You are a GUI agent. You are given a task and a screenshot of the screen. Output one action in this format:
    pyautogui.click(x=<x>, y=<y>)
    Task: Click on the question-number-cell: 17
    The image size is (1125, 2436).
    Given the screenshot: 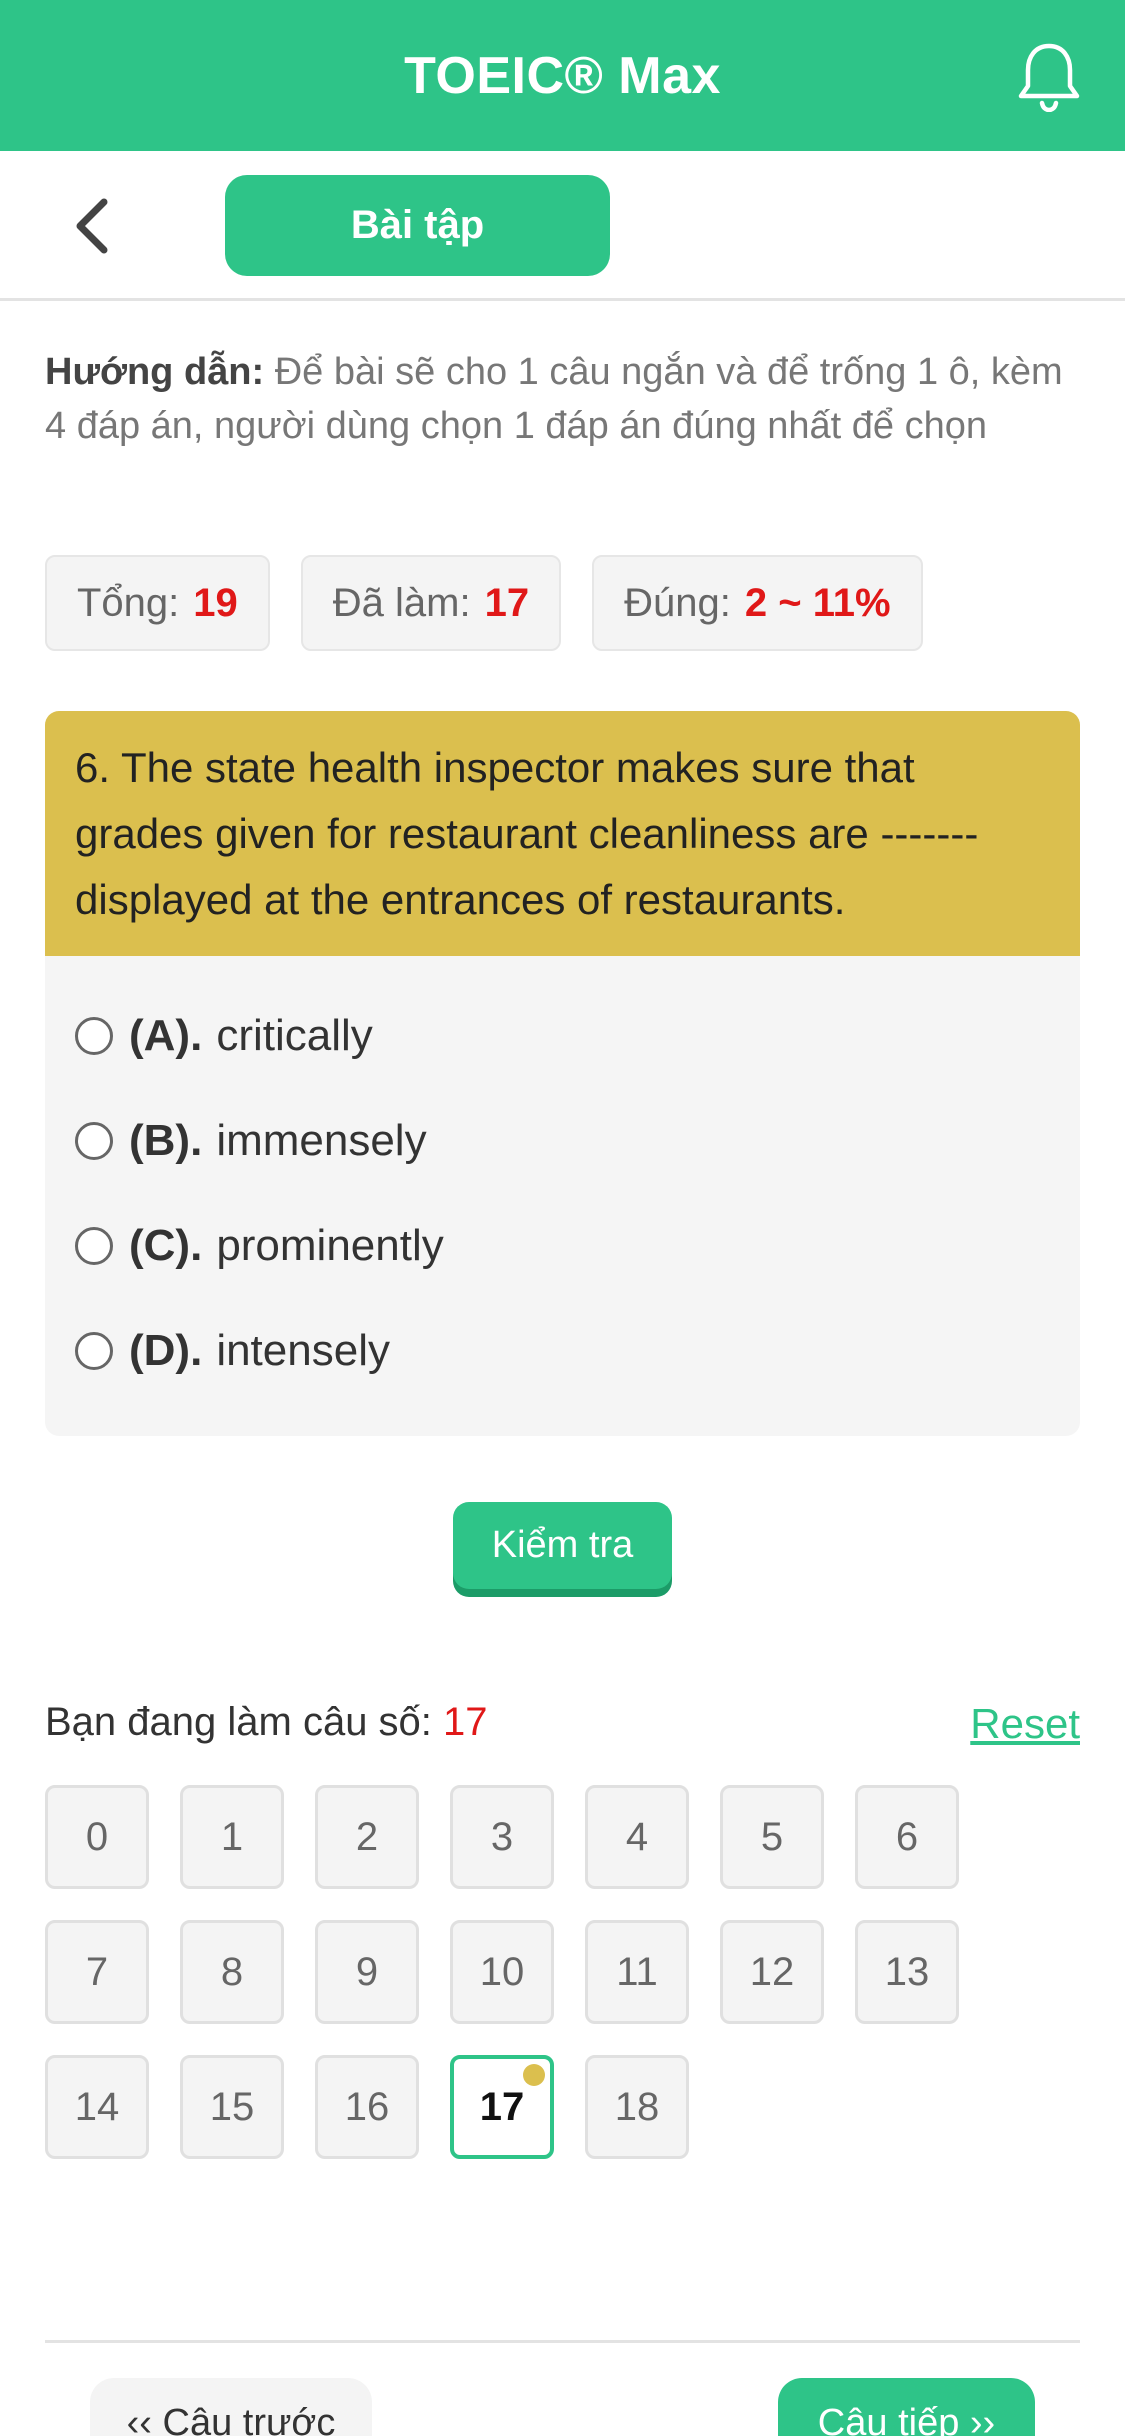 What is the action you would take?
    pyautogui.click(x=502, y=2107)
    